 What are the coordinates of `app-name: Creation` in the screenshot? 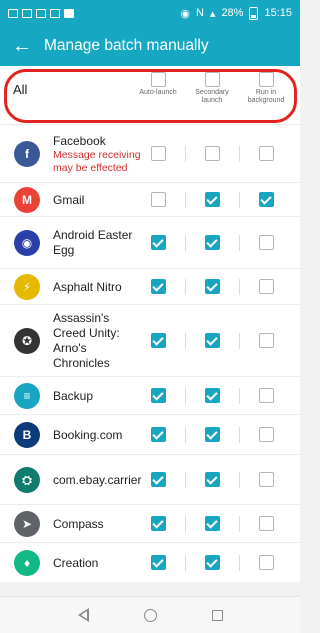 It's located at (98, 563).